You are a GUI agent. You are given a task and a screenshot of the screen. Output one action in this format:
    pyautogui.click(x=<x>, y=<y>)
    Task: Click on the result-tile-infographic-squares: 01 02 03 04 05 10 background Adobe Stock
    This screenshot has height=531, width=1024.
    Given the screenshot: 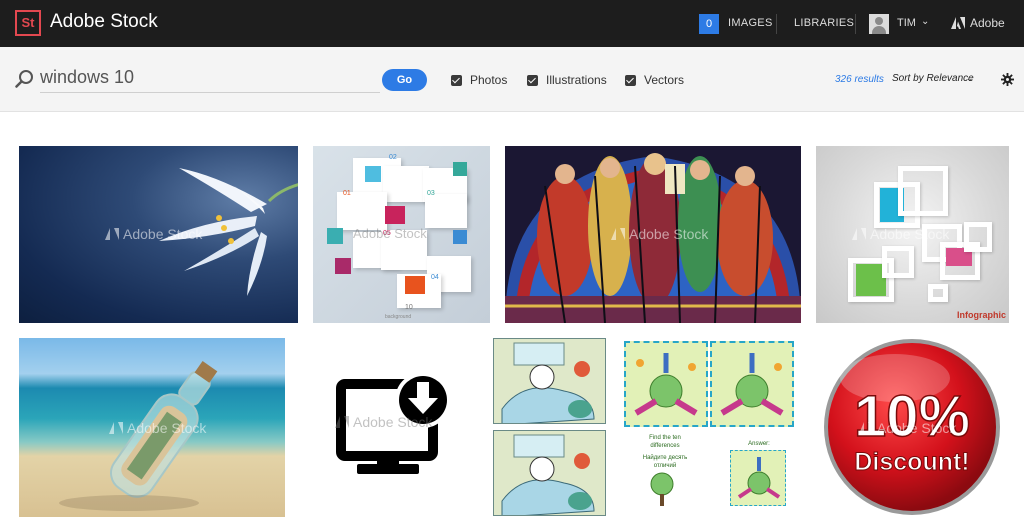 What is the action you would take?
    pyautogui.click(x=401, y=234)
    